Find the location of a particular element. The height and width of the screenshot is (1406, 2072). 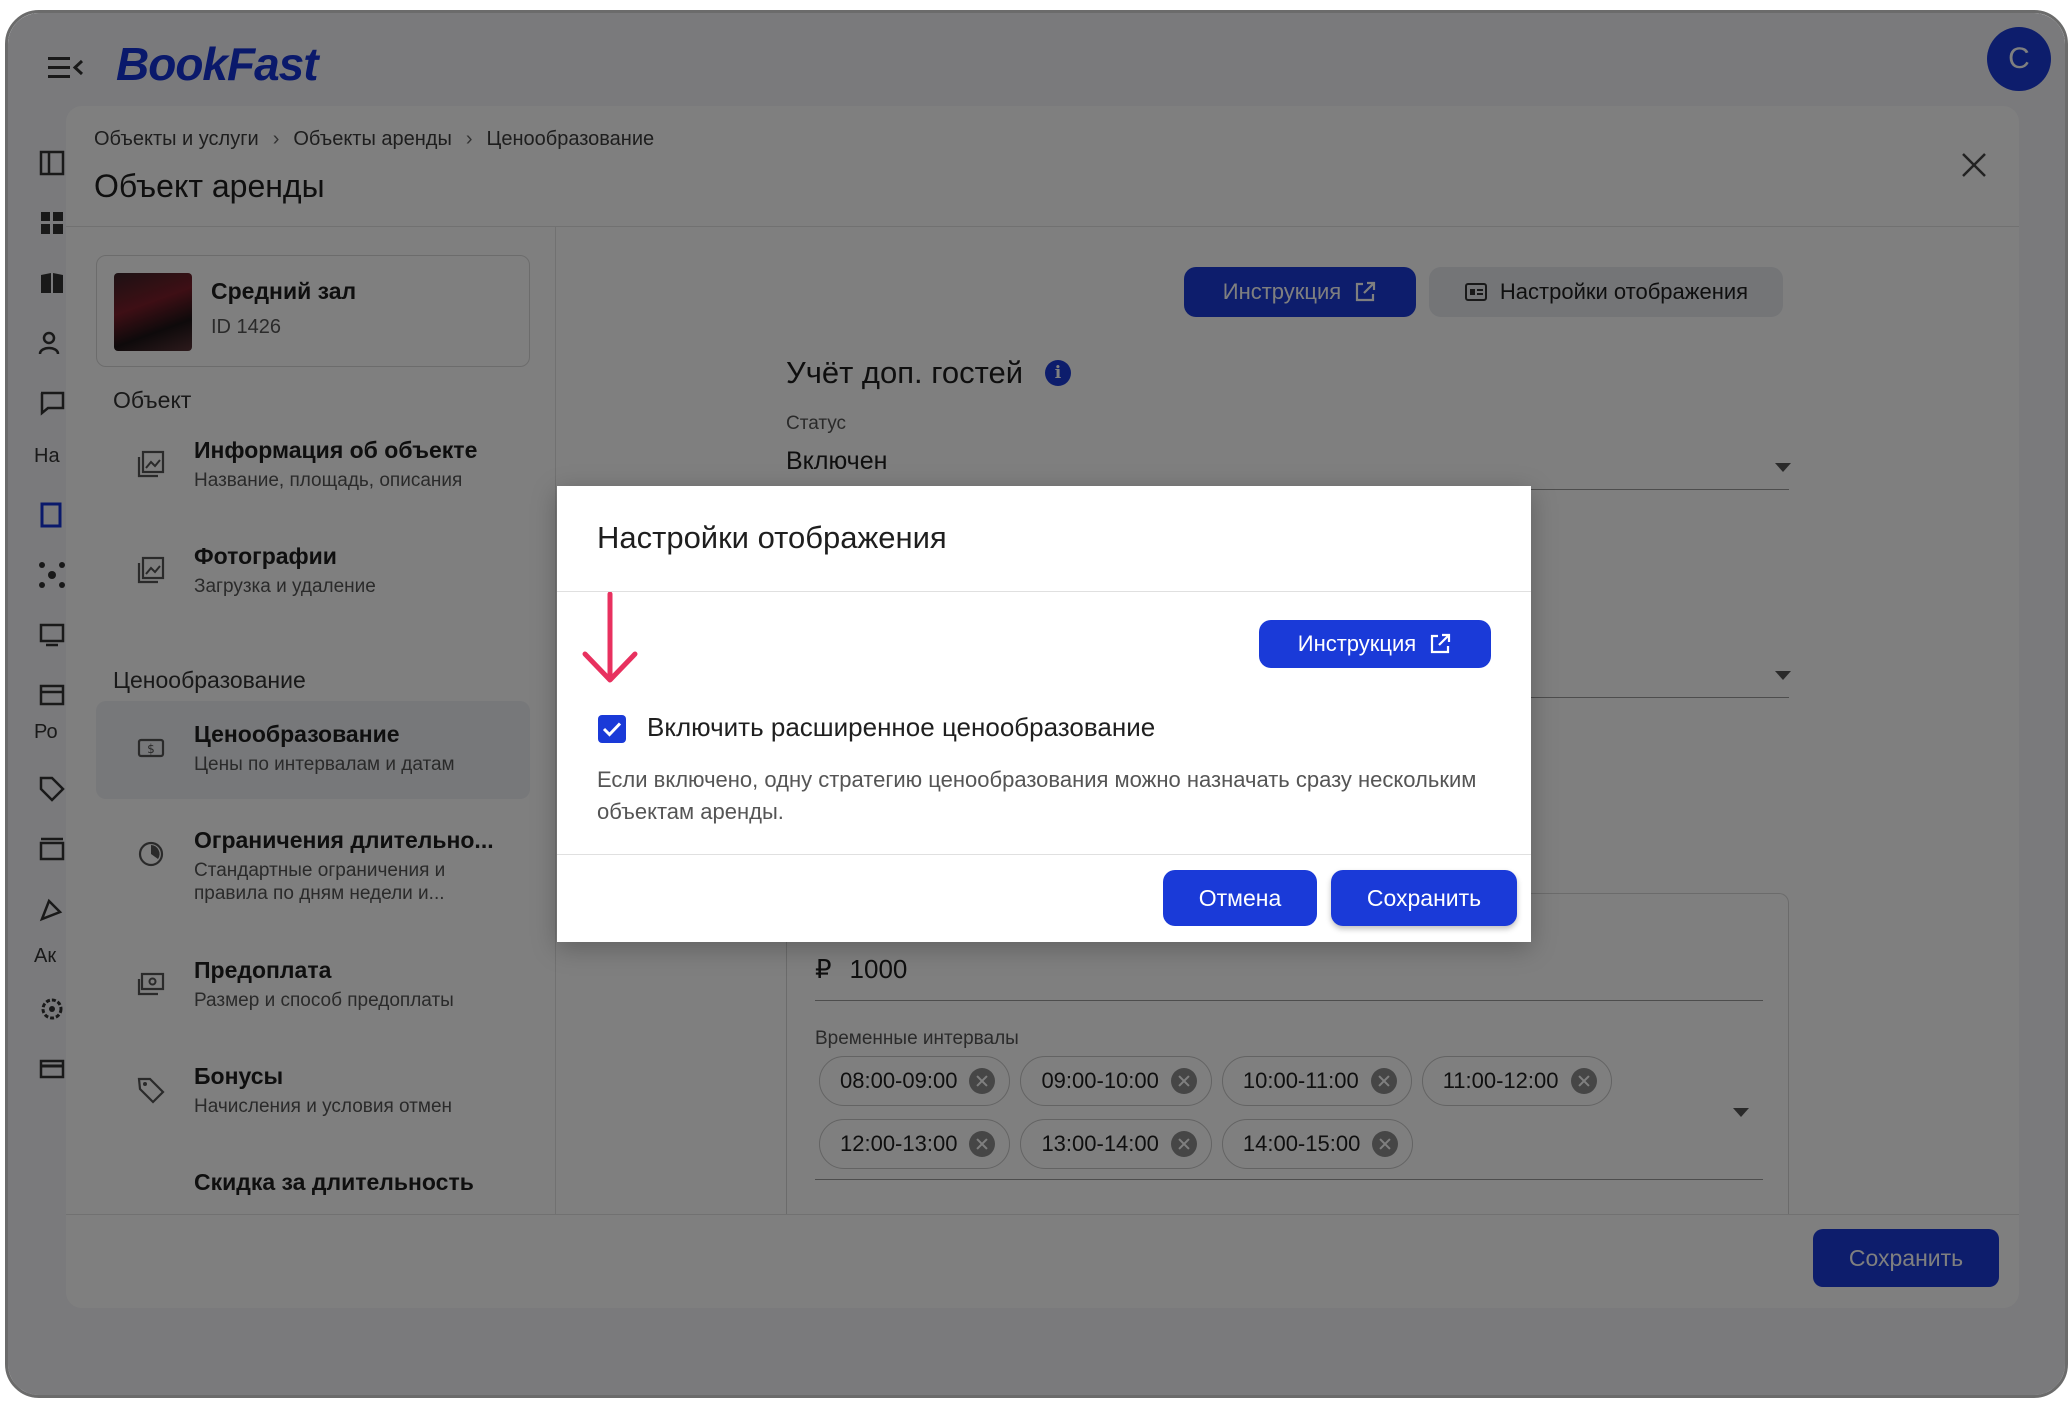

advanced-pricing-label: Включить расширенное ценообразование is located at coordinates (901, 727).